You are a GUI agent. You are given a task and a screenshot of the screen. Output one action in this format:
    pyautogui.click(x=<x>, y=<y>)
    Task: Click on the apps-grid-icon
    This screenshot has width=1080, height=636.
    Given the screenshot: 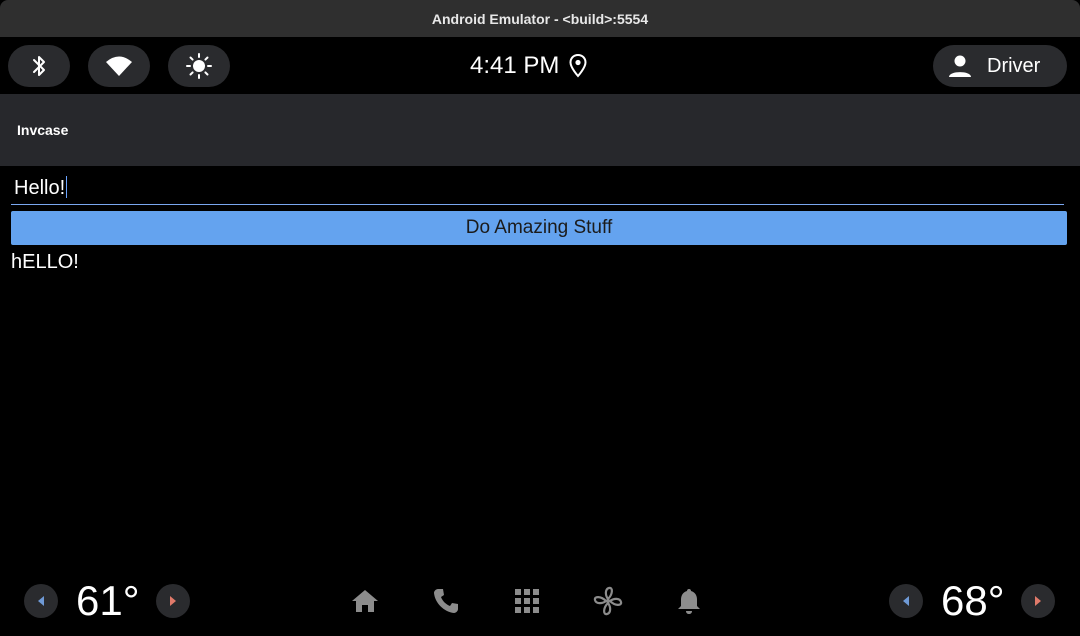 What is the action you would take?
    pyautogui.click(x=527, y=601)
    